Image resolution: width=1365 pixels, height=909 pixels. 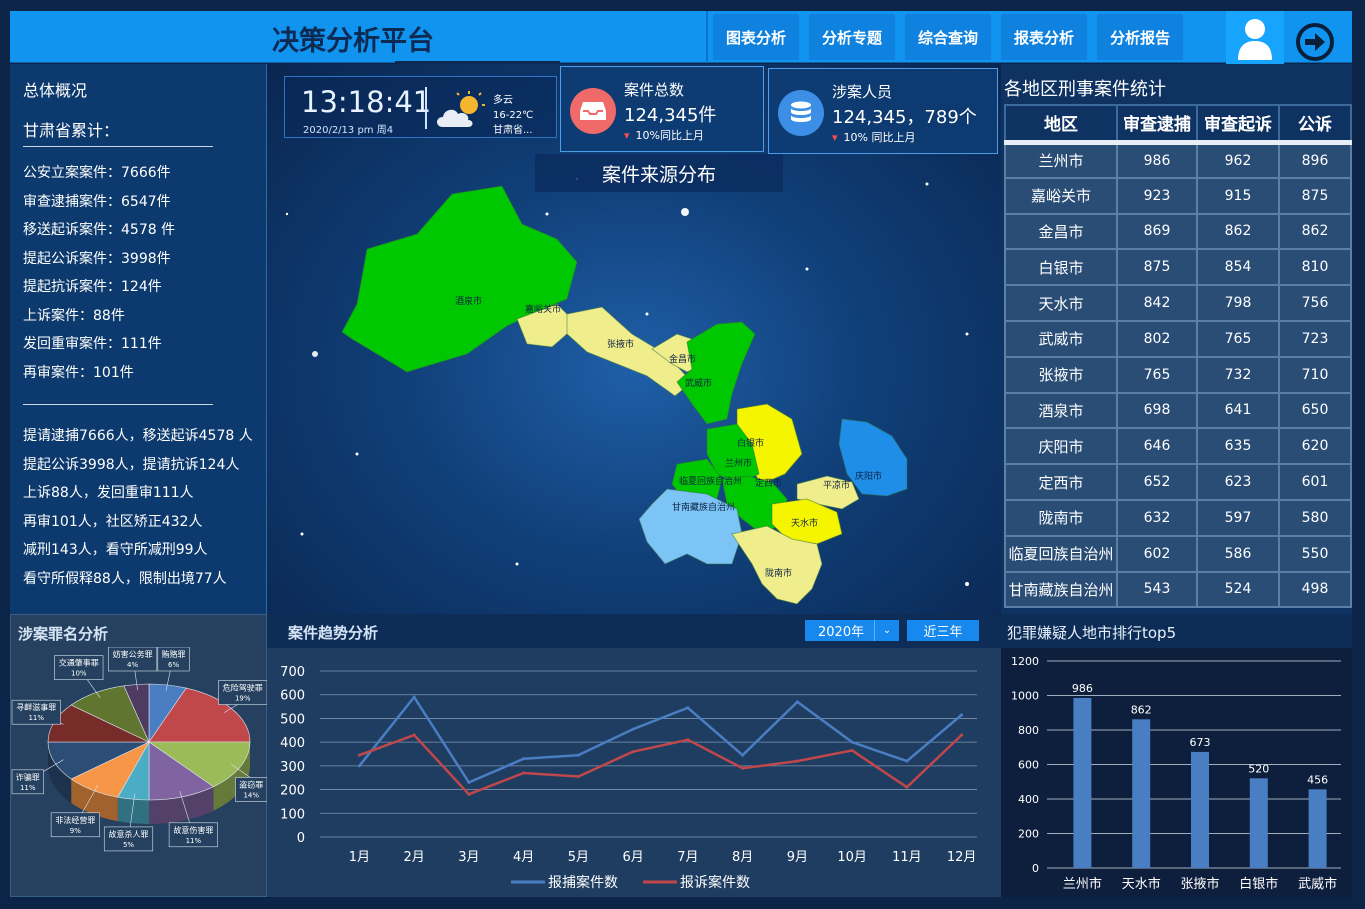 What do you see at coordinates (133, 654) in the screenshot?
I see `pie-label-name: 妨害公务罪` at bounding box center [133, 654].